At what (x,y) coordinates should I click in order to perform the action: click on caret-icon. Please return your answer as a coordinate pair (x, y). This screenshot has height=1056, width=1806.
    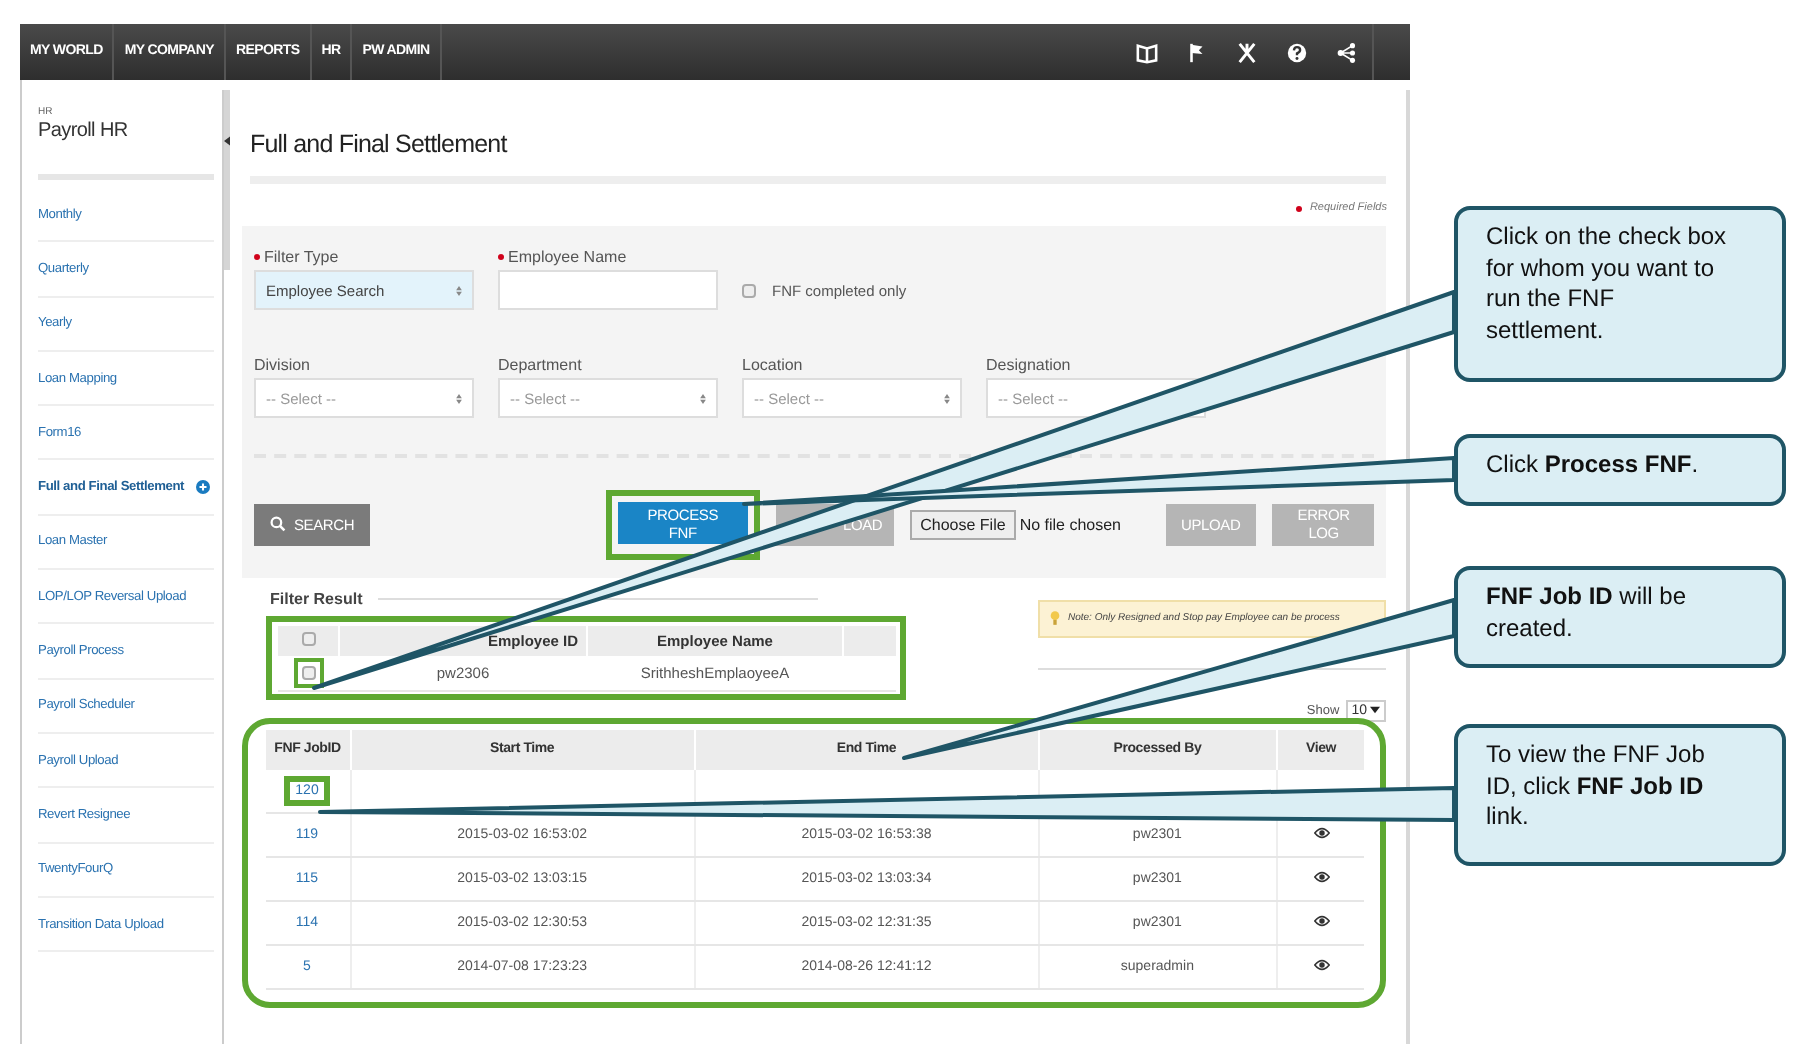
    Looking at the image, I should click on (1375, 710).